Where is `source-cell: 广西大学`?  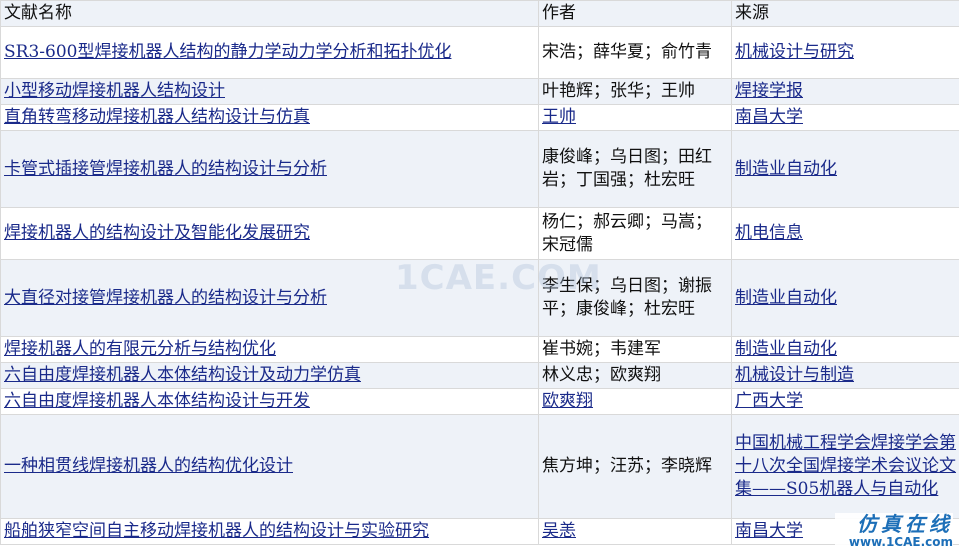
source-cell: 广西大学 is located at coordinates (845, 401).